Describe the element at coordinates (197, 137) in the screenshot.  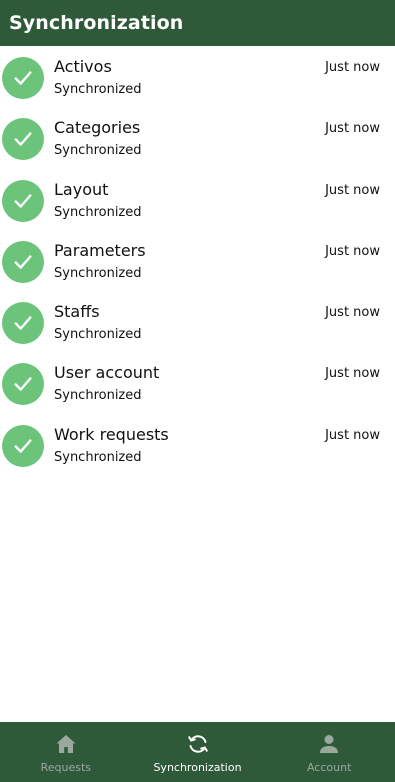
I see `list-item: Categories Synchronized Just now` at that location.